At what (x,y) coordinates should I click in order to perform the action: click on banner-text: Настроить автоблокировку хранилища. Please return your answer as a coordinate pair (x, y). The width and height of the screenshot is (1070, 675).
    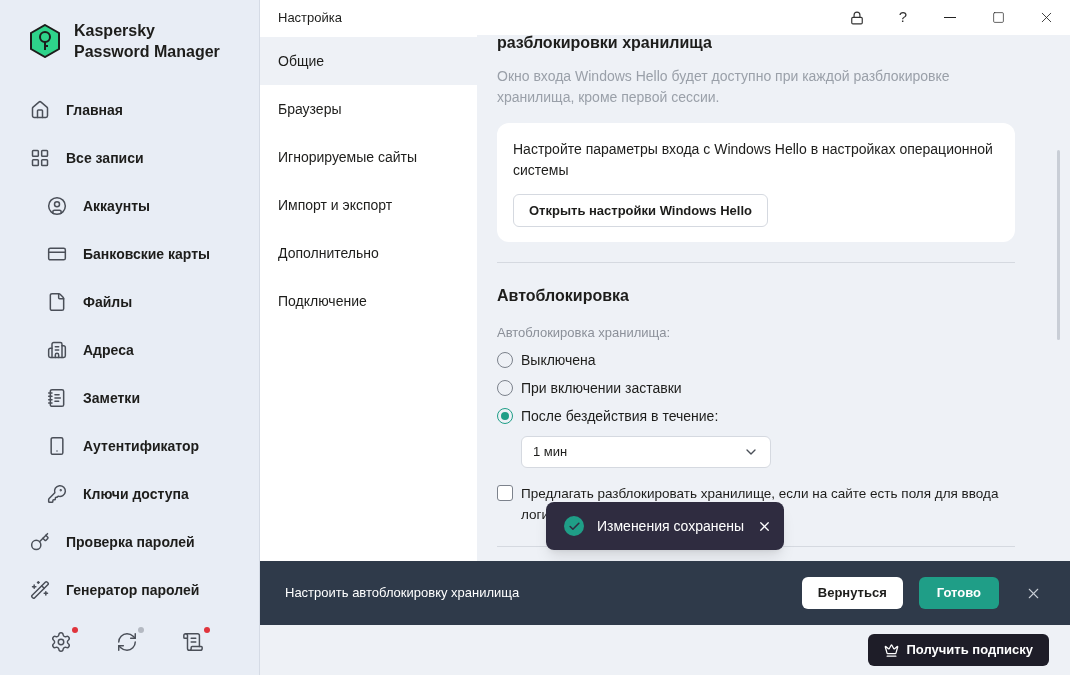
    Looking at the image, I should click on (402, 593).